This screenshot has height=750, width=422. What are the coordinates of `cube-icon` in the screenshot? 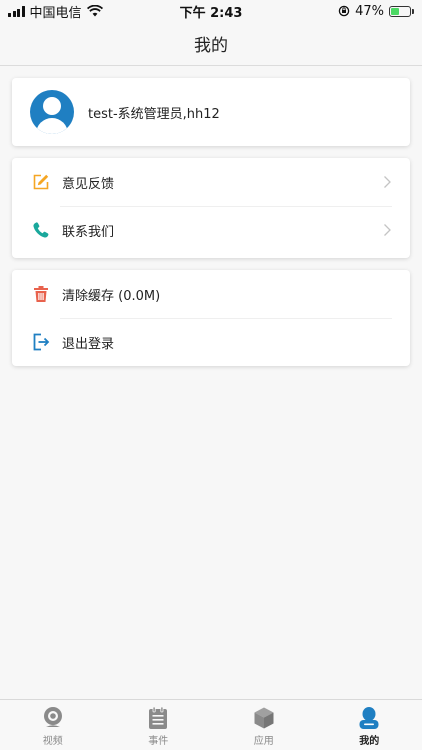 It's located at (264, 718).